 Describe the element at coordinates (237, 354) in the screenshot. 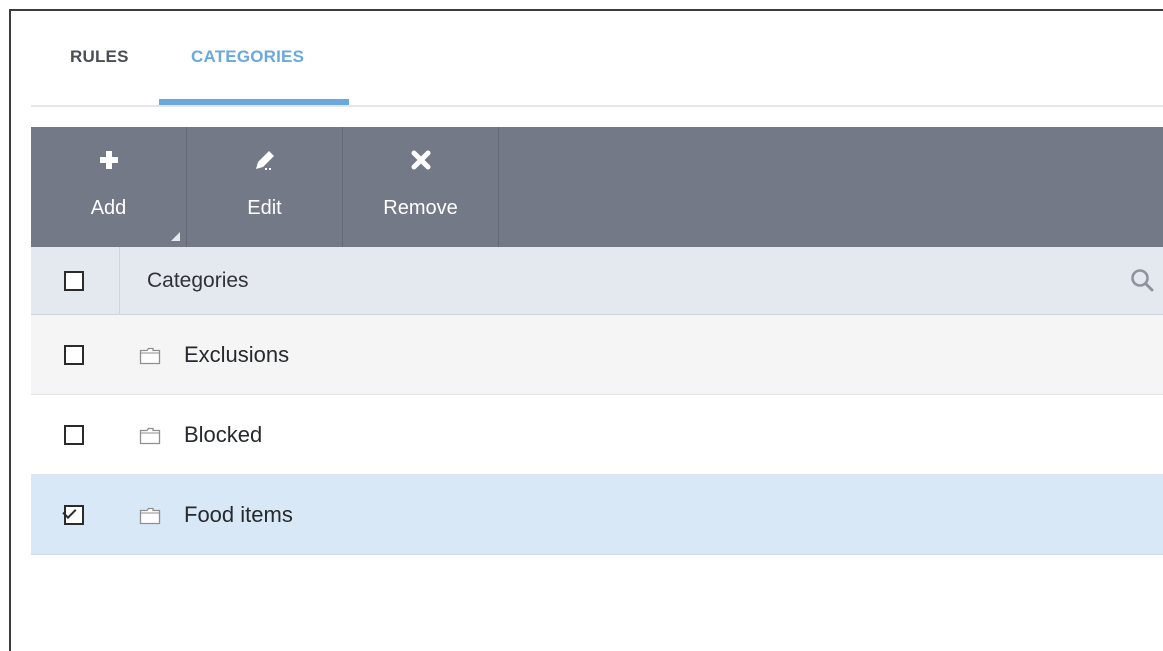

I see `row-label: Exclusions` at that location.